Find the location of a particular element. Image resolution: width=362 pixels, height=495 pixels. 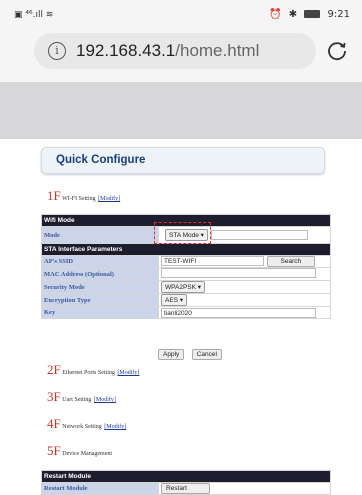

page-banner is located at coordinates (181, 110).